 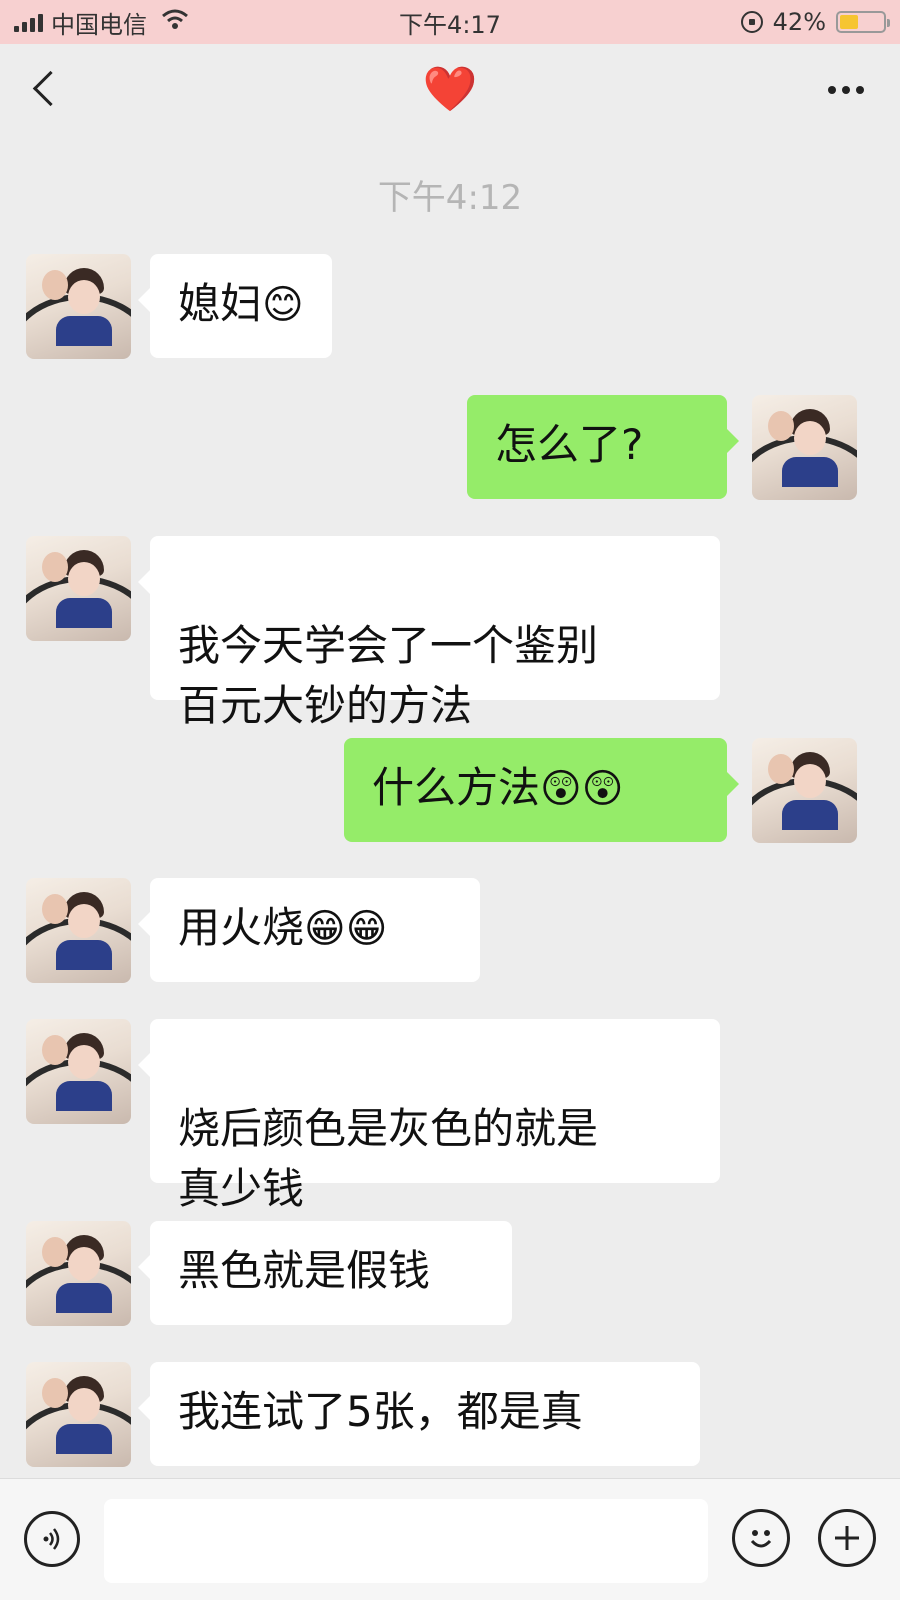 I want to click on rotation-lock-icon, so click(x=751, y=22).